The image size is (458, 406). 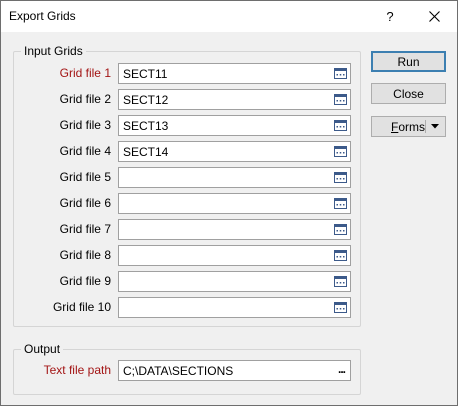 I want to click on grid-file-6-field, so click(x=234, y=203).